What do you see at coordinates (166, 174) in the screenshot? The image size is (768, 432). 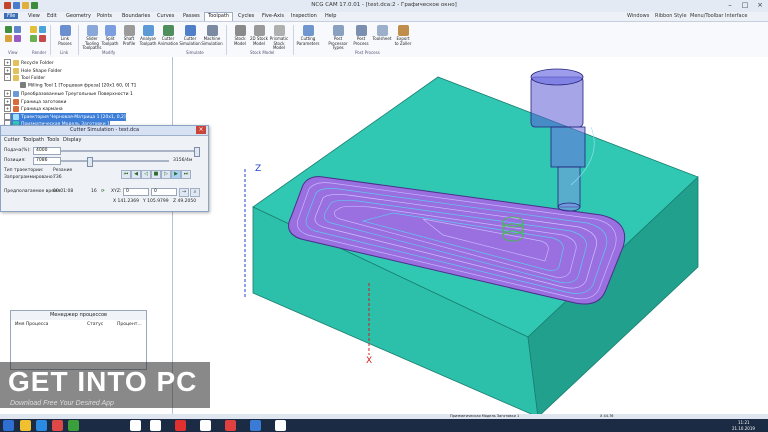 I see `play-icon: ▷` at bounding box center [166, 174].